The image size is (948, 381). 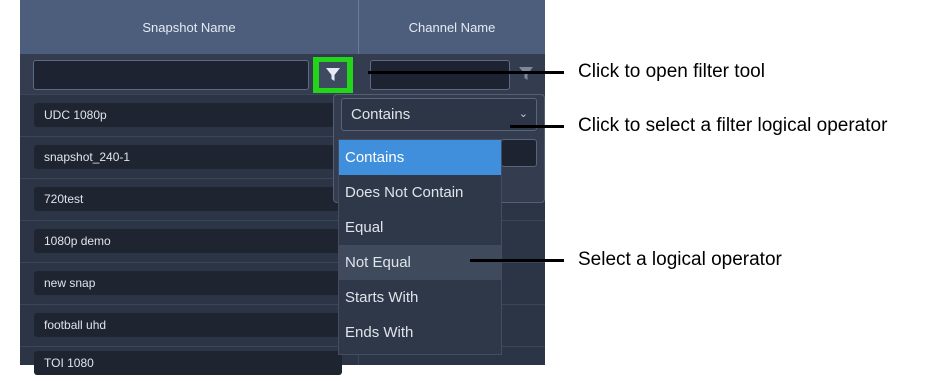 I want to click on snapshot-name-filter-input, so click(x=171, y=75).